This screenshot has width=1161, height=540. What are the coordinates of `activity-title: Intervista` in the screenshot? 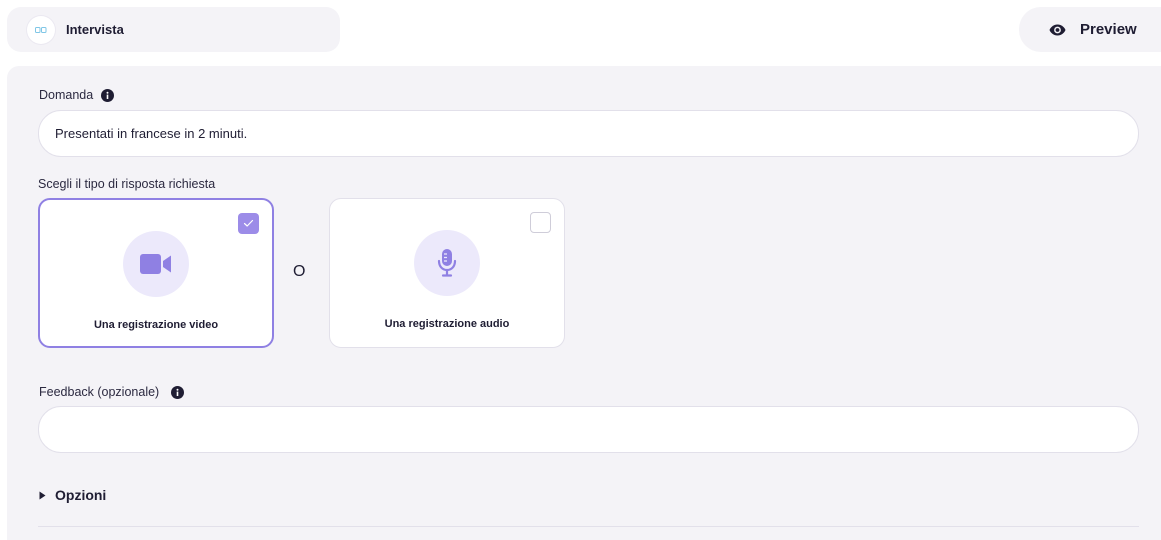 It's located at (95, 29).